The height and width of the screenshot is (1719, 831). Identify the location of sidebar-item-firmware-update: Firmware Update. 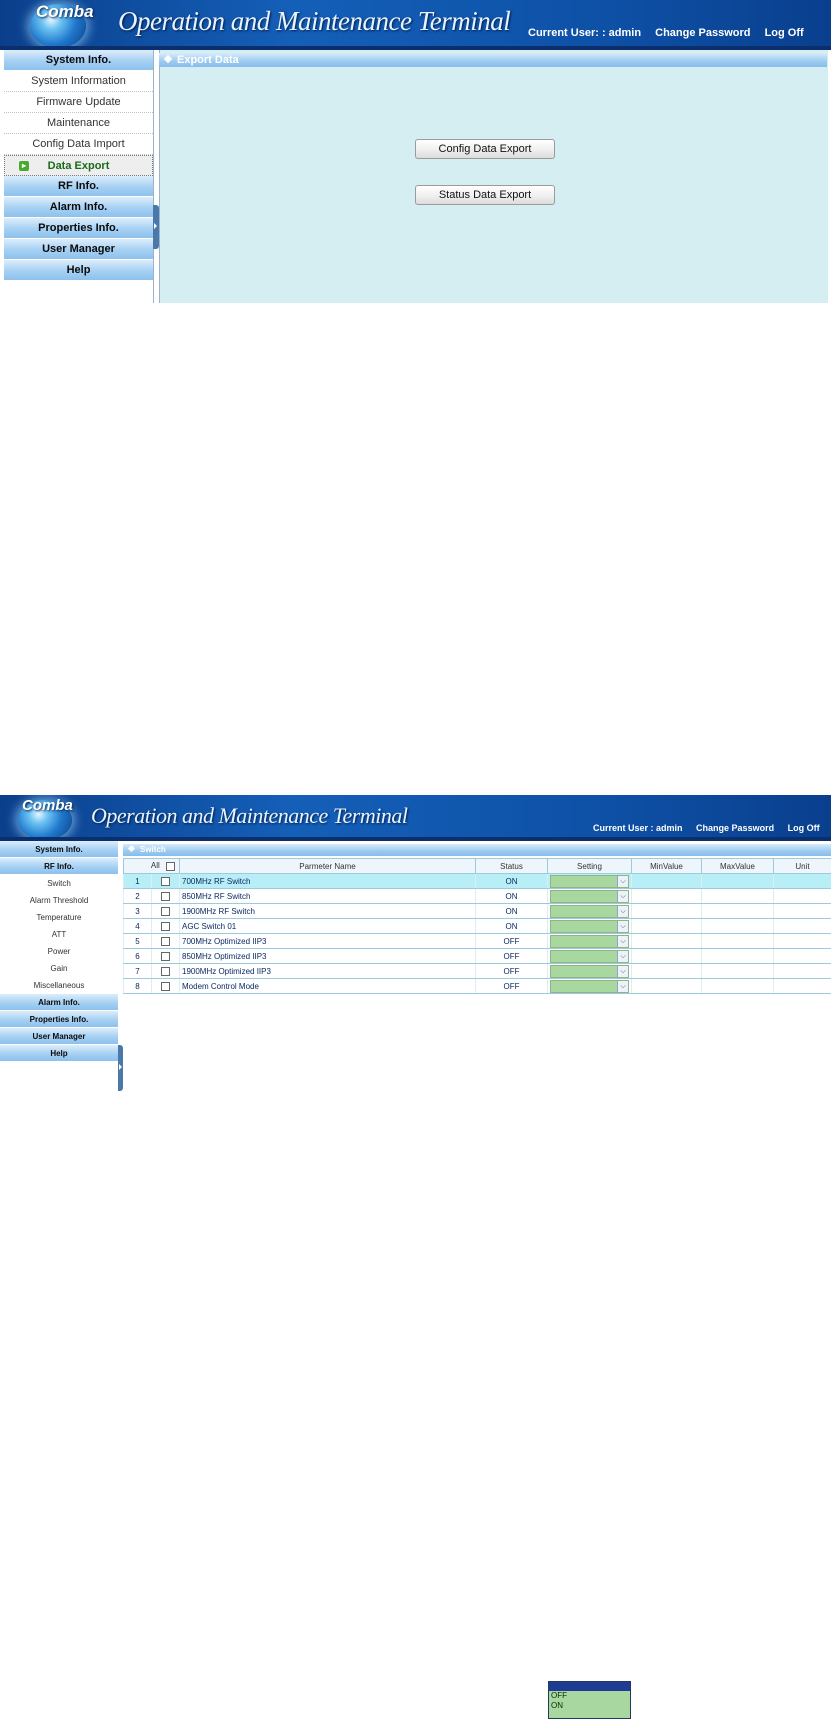
(78, 102).